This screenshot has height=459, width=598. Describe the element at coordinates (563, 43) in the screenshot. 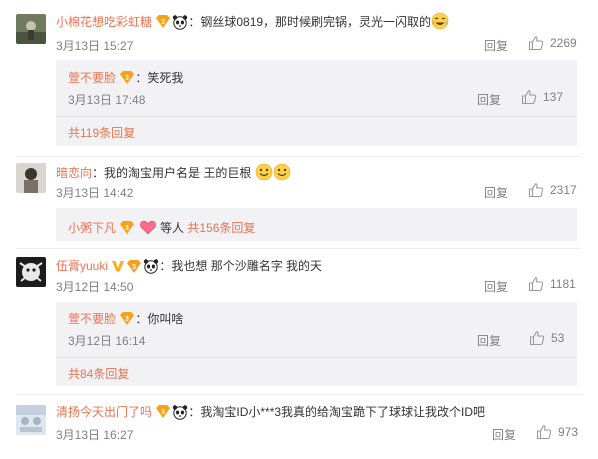

I see `like-count: 2269` at that location.